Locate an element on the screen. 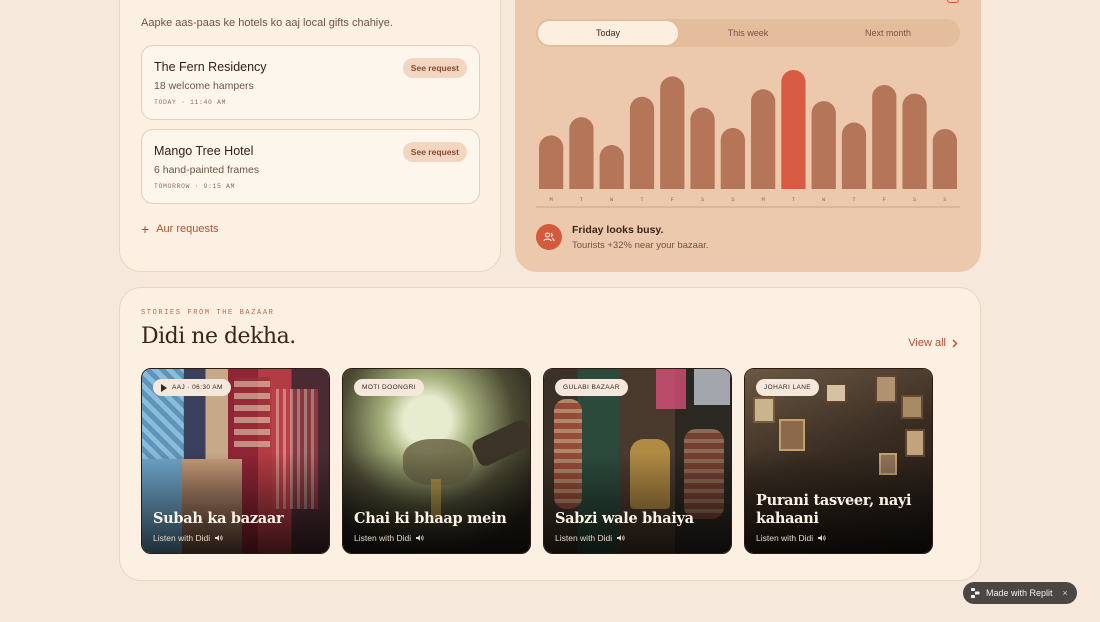 This screenshot has height=622, width=1100. request-hotel-name: Mango Tree Hotel is located at coordinates (204, 151).